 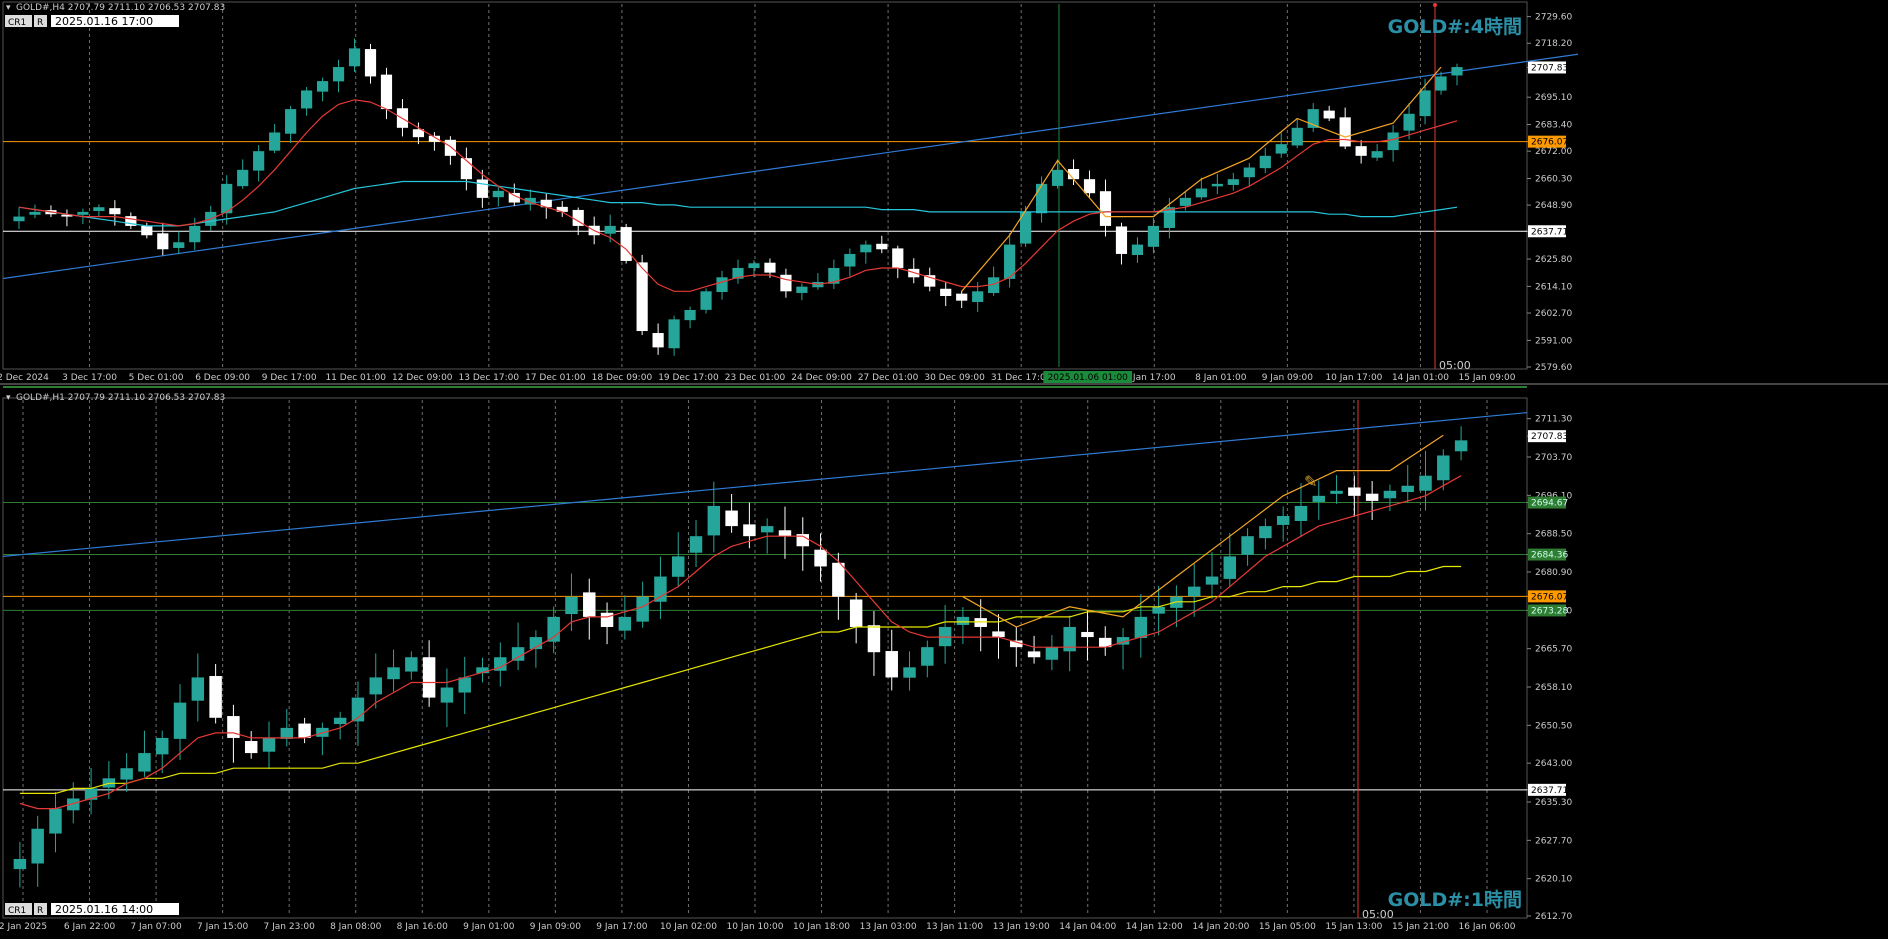 What do you see at coordinates (120, 8) in the screenshot?
I see `panel-header-ohlc: GOLD#,H4 2707.79 2711.10 2706.53 2707.83` at bounding box center [120, 8].